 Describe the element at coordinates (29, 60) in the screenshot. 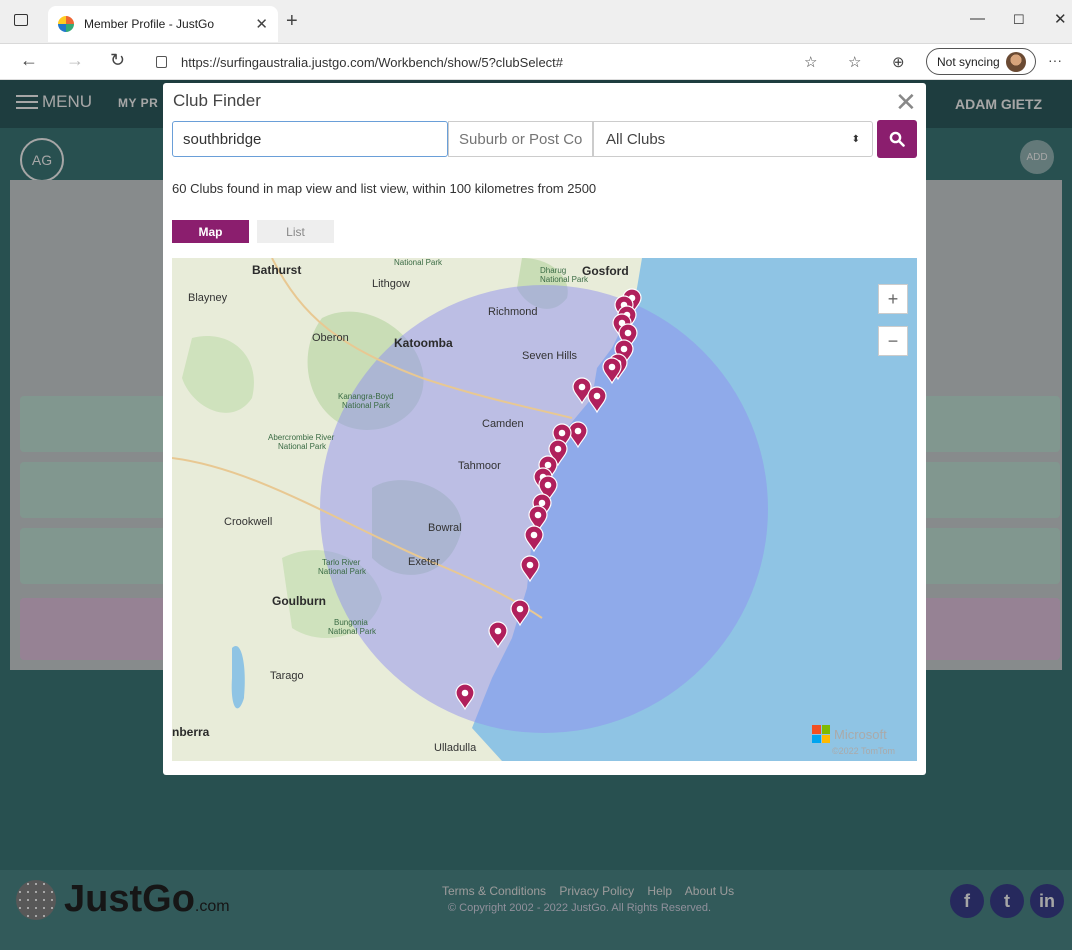

I see `back-icon: ←` at that location.